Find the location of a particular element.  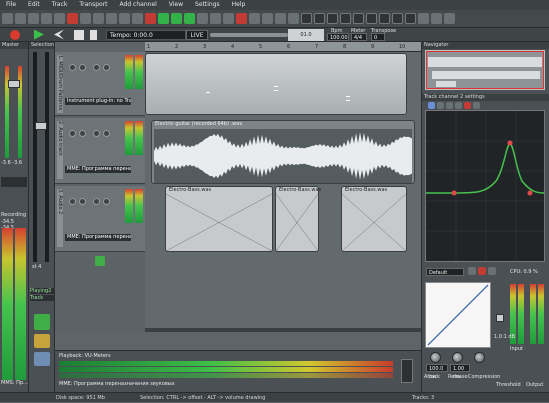

selection-plugin-1: Playing2 is located at coordinates (42, 291).